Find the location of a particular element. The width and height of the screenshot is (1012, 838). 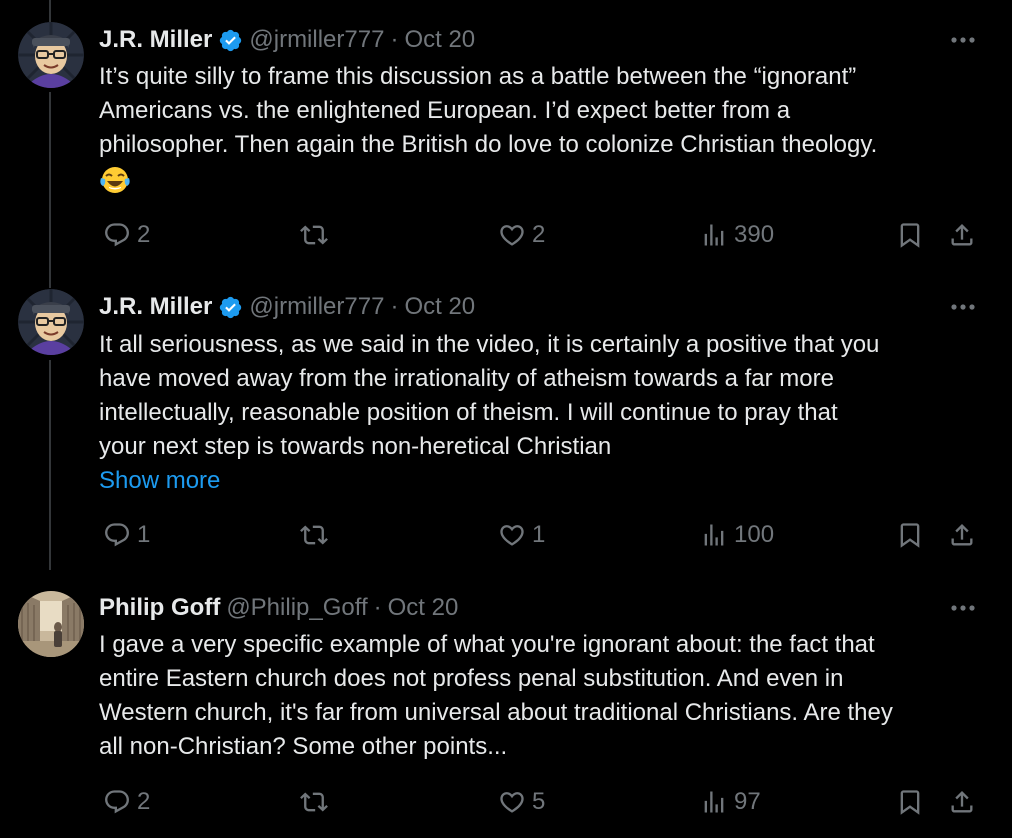

tweet-actions: 2 2 390 is located at coordinates (506, 235).